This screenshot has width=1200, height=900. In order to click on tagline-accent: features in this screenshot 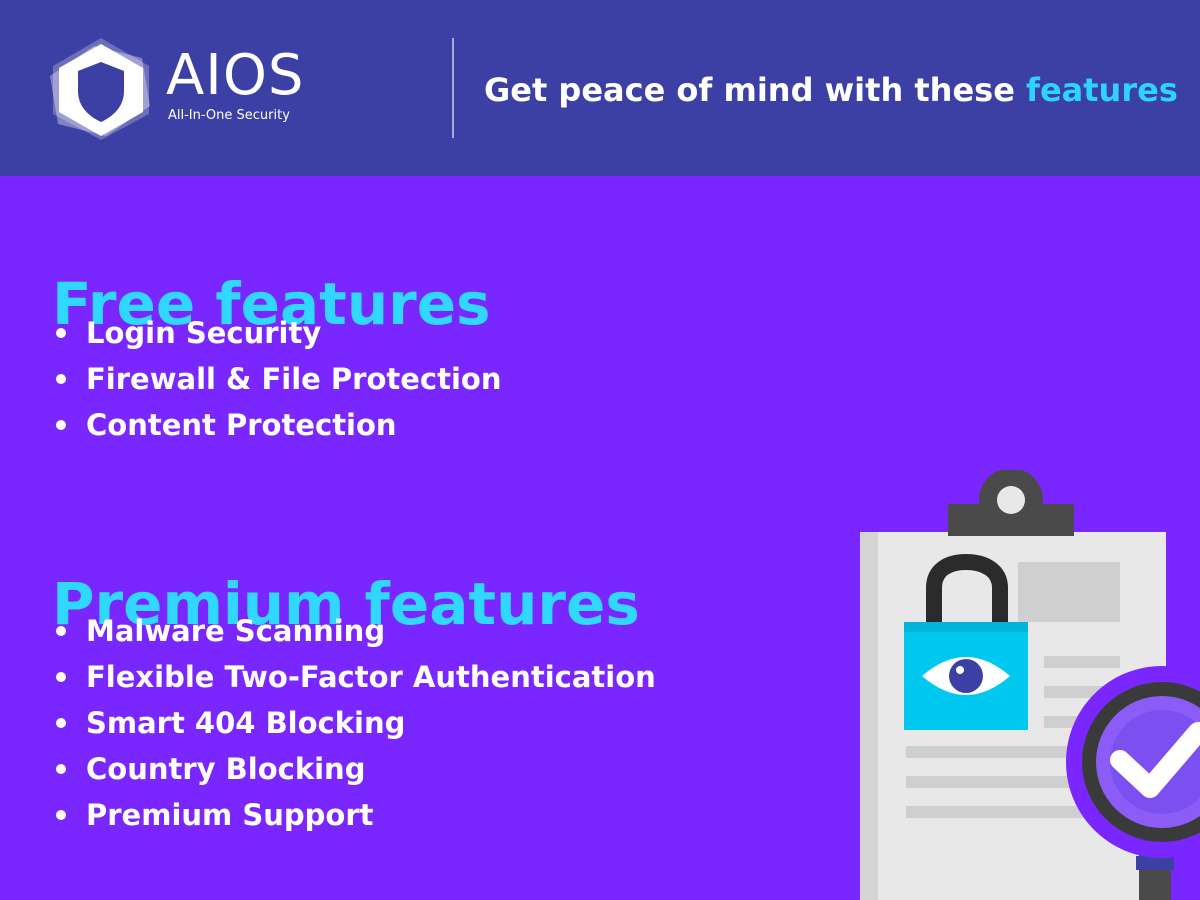, I will do `click(1102, 90)`.